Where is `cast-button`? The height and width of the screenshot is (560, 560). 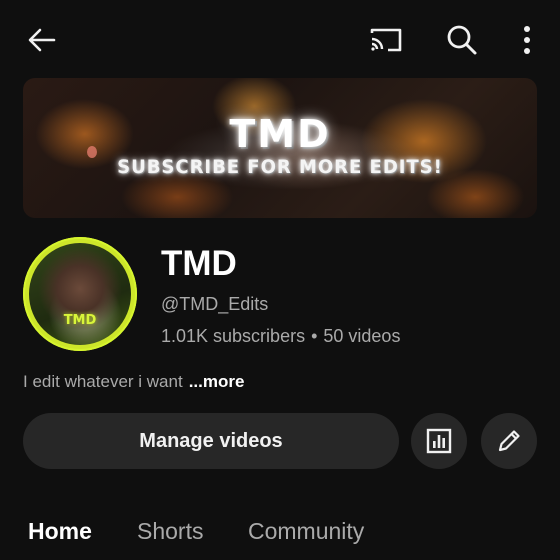 cast-button is located at coordinates (386, 40).